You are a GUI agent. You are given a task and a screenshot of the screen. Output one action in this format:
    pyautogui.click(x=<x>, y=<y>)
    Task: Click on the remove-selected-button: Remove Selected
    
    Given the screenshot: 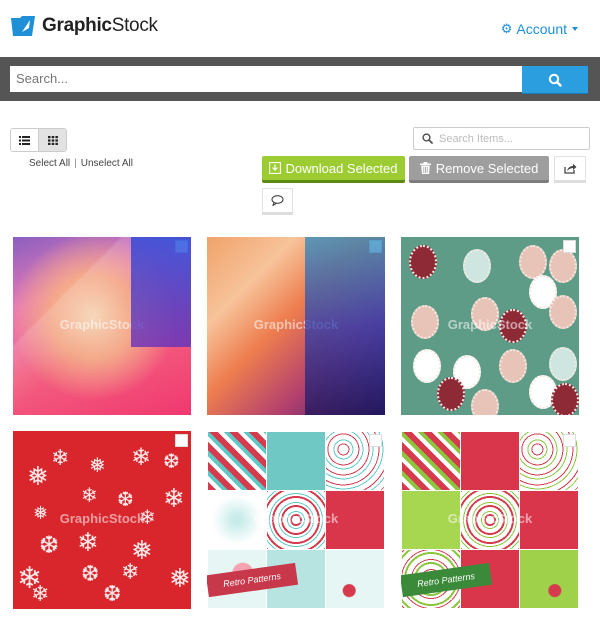 What is the action you would take?
    pyautogui.click(x=479, y=169)
    